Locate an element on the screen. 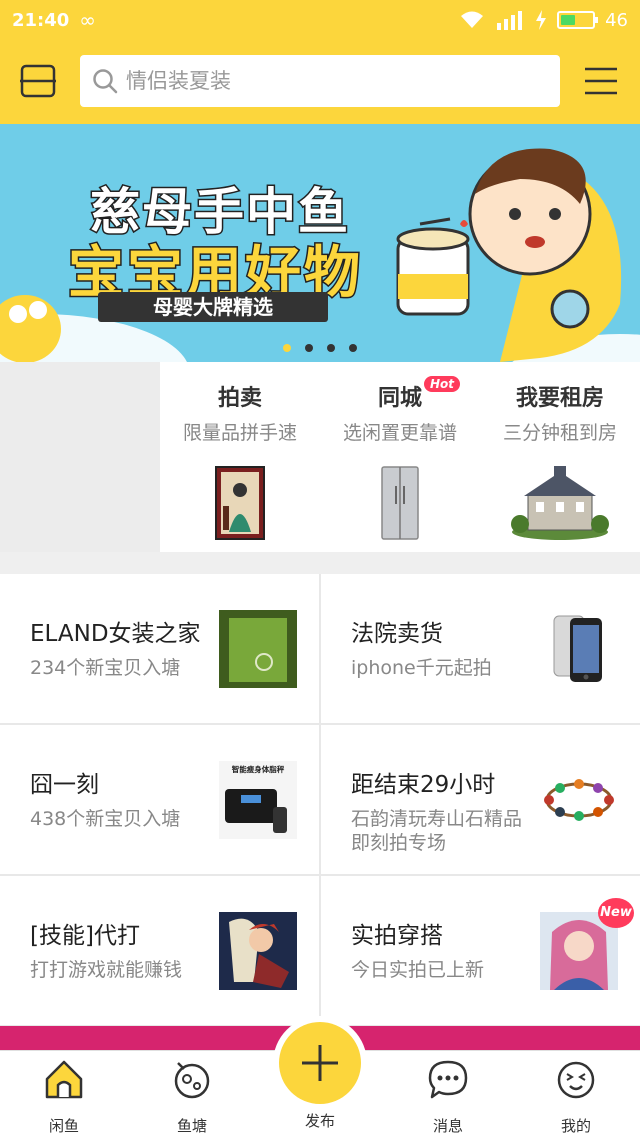  feature-rent-house: 我要租房 三分钟租到房 is located at coordinates (560, 457).